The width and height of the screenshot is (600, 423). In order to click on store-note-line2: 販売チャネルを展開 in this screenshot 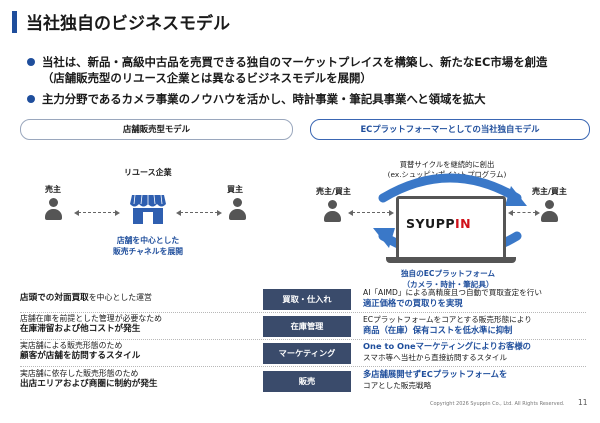, I will do `click(148, 251)`.